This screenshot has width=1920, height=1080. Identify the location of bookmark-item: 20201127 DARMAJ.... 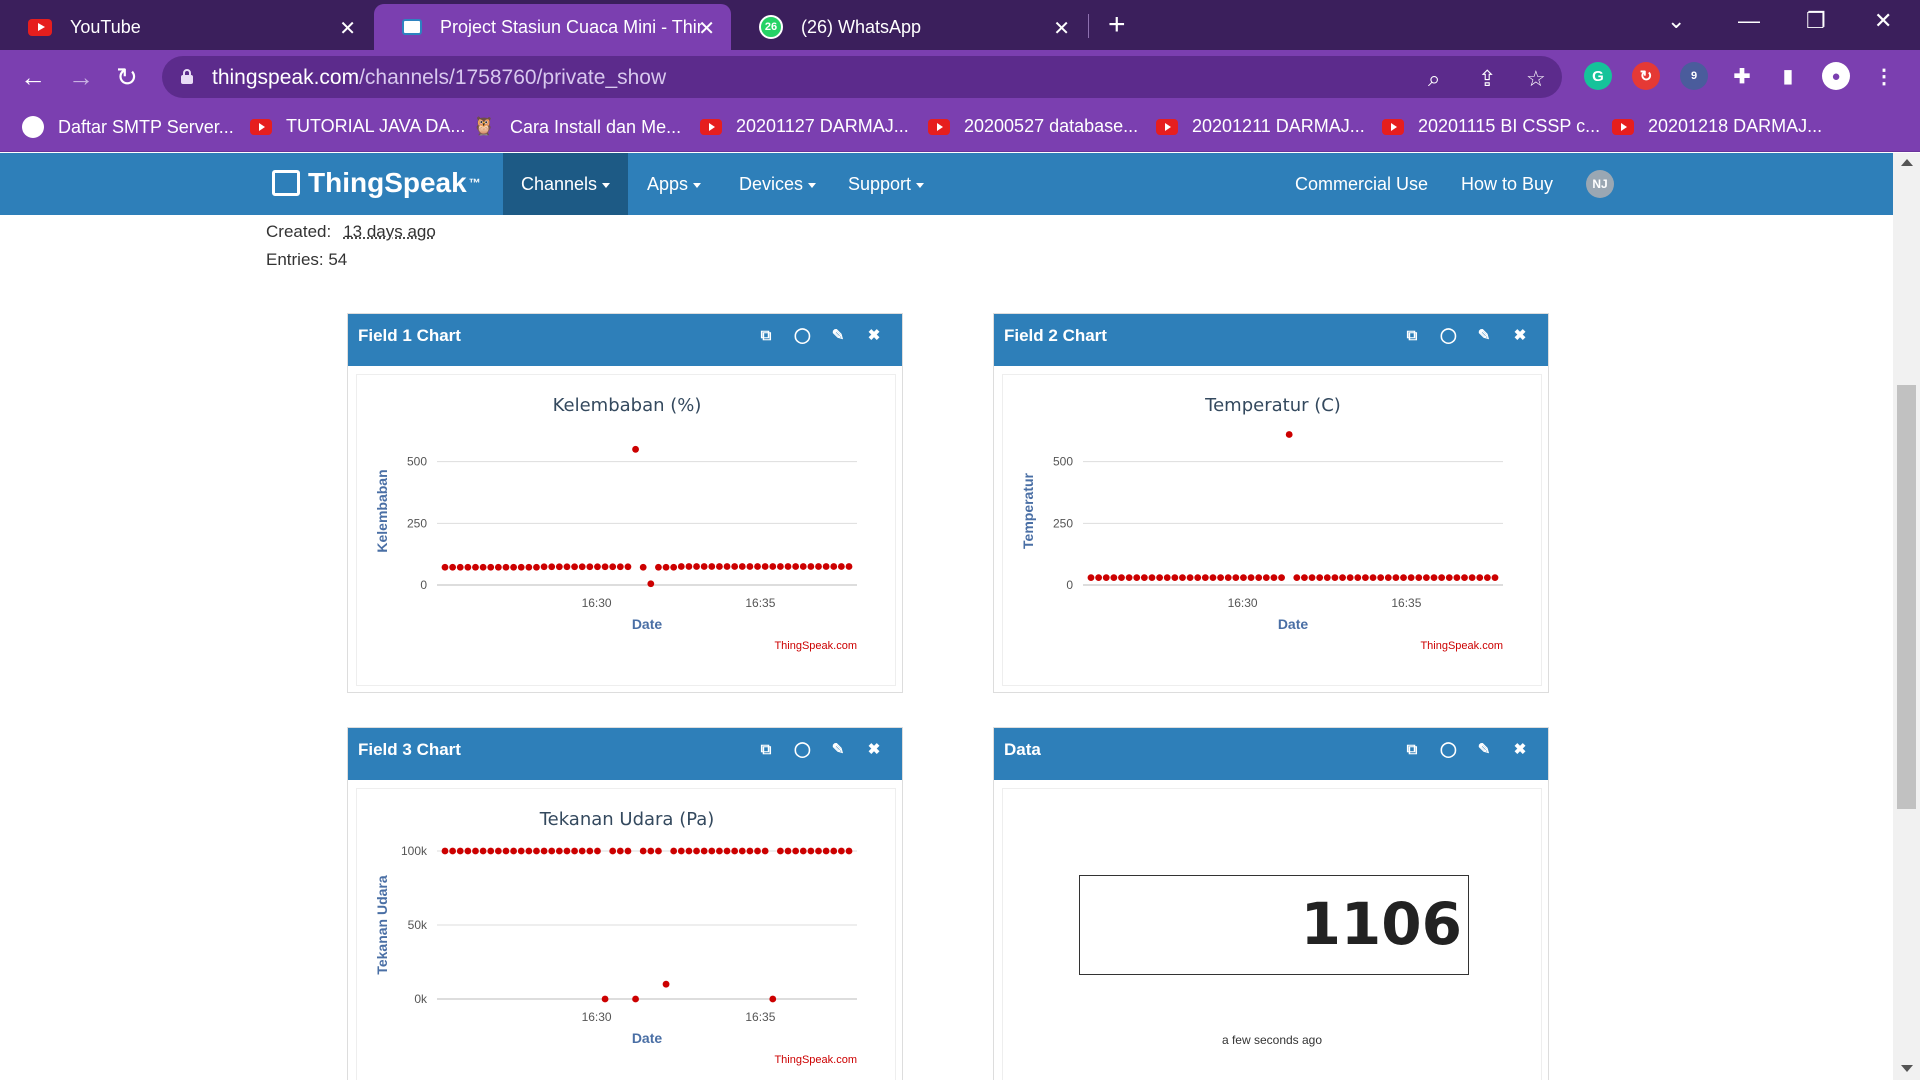
(804, 126).